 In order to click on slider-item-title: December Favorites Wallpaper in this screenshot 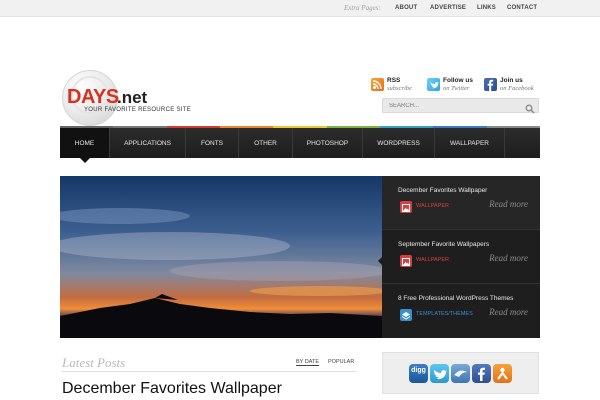, I will do `click(443, 190)`.